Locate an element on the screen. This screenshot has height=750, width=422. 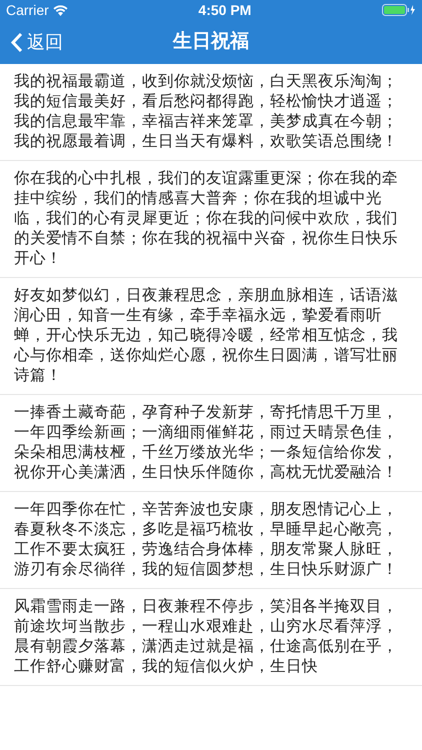
back-button: 返回 is located at coordinates (31, 42).